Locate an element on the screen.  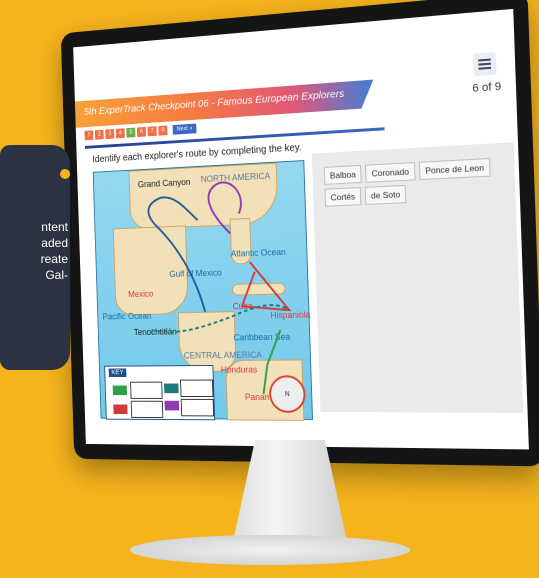
step-4: 4 is located at coordinates (120, 133).